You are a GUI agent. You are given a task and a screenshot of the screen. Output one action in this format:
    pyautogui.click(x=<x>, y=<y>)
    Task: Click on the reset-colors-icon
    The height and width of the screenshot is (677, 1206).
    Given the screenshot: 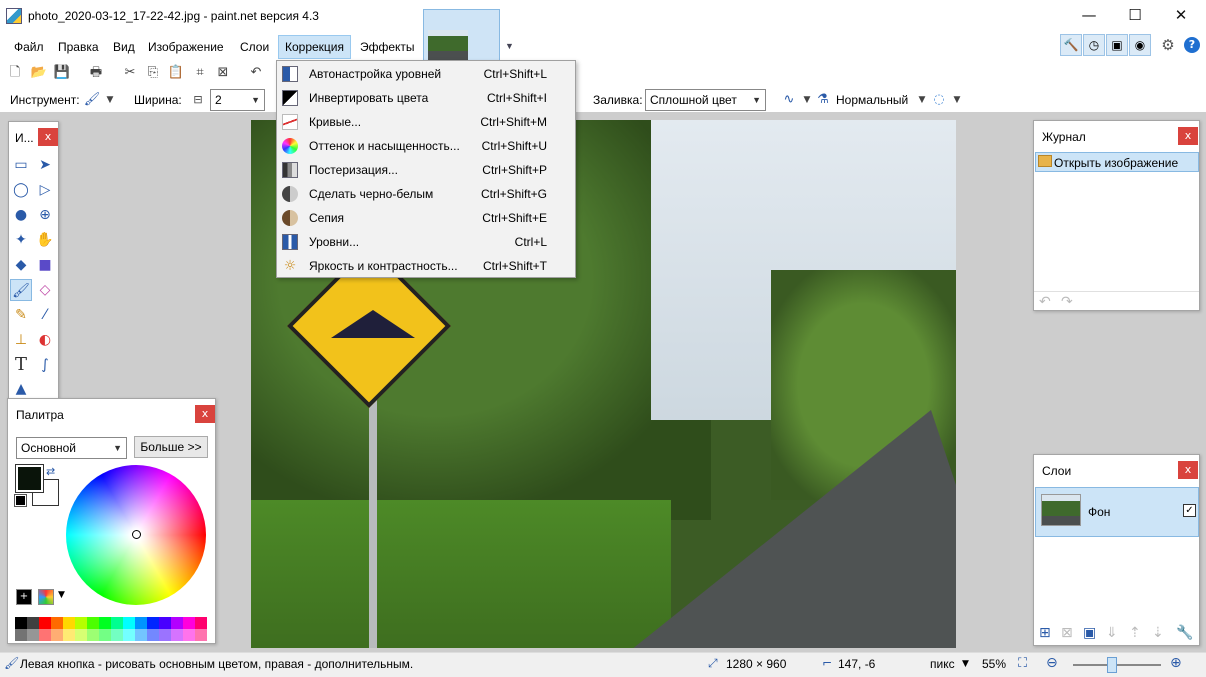 What is the action you would take?
    pyautogui.click(x=20, y=500)
    